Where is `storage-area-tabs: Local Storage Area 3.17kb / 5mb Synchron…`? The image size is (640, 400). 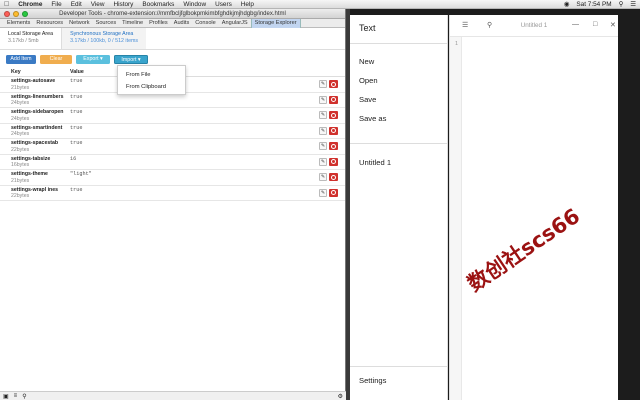
storage-area-tabs: Local Storage Area 3.17kb / 5mb Synchron… is located at coordinates (172, 39).